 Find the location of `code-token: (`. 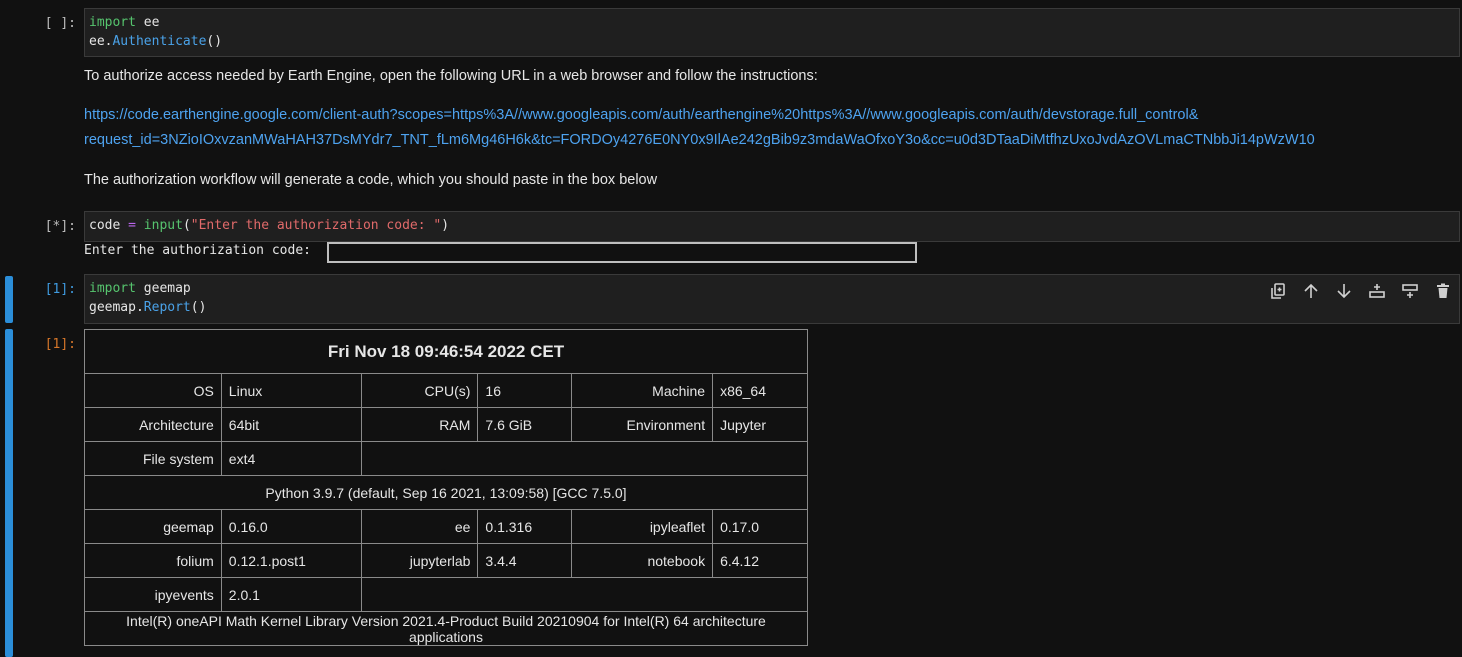

code-token: ( is located at coordinates (186, 225).